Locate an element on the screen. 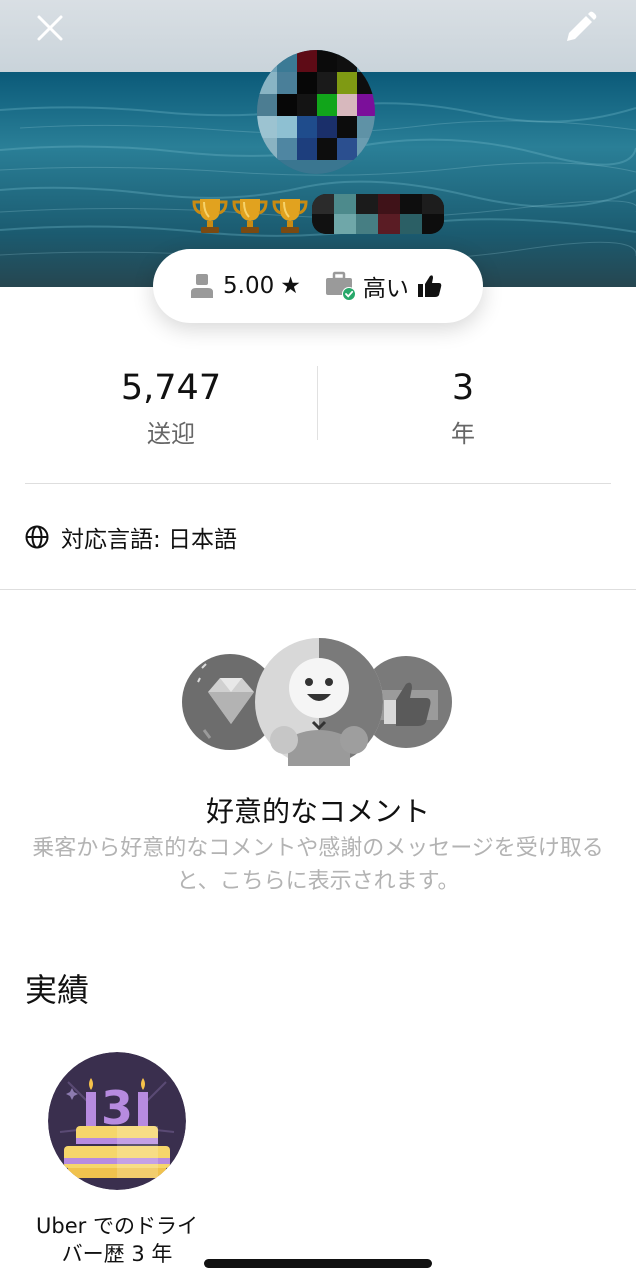 The width and height of the screenshot is (636, 1280). rating-pill: 5.00 ★ 高い is located at coordinates (318, 286).